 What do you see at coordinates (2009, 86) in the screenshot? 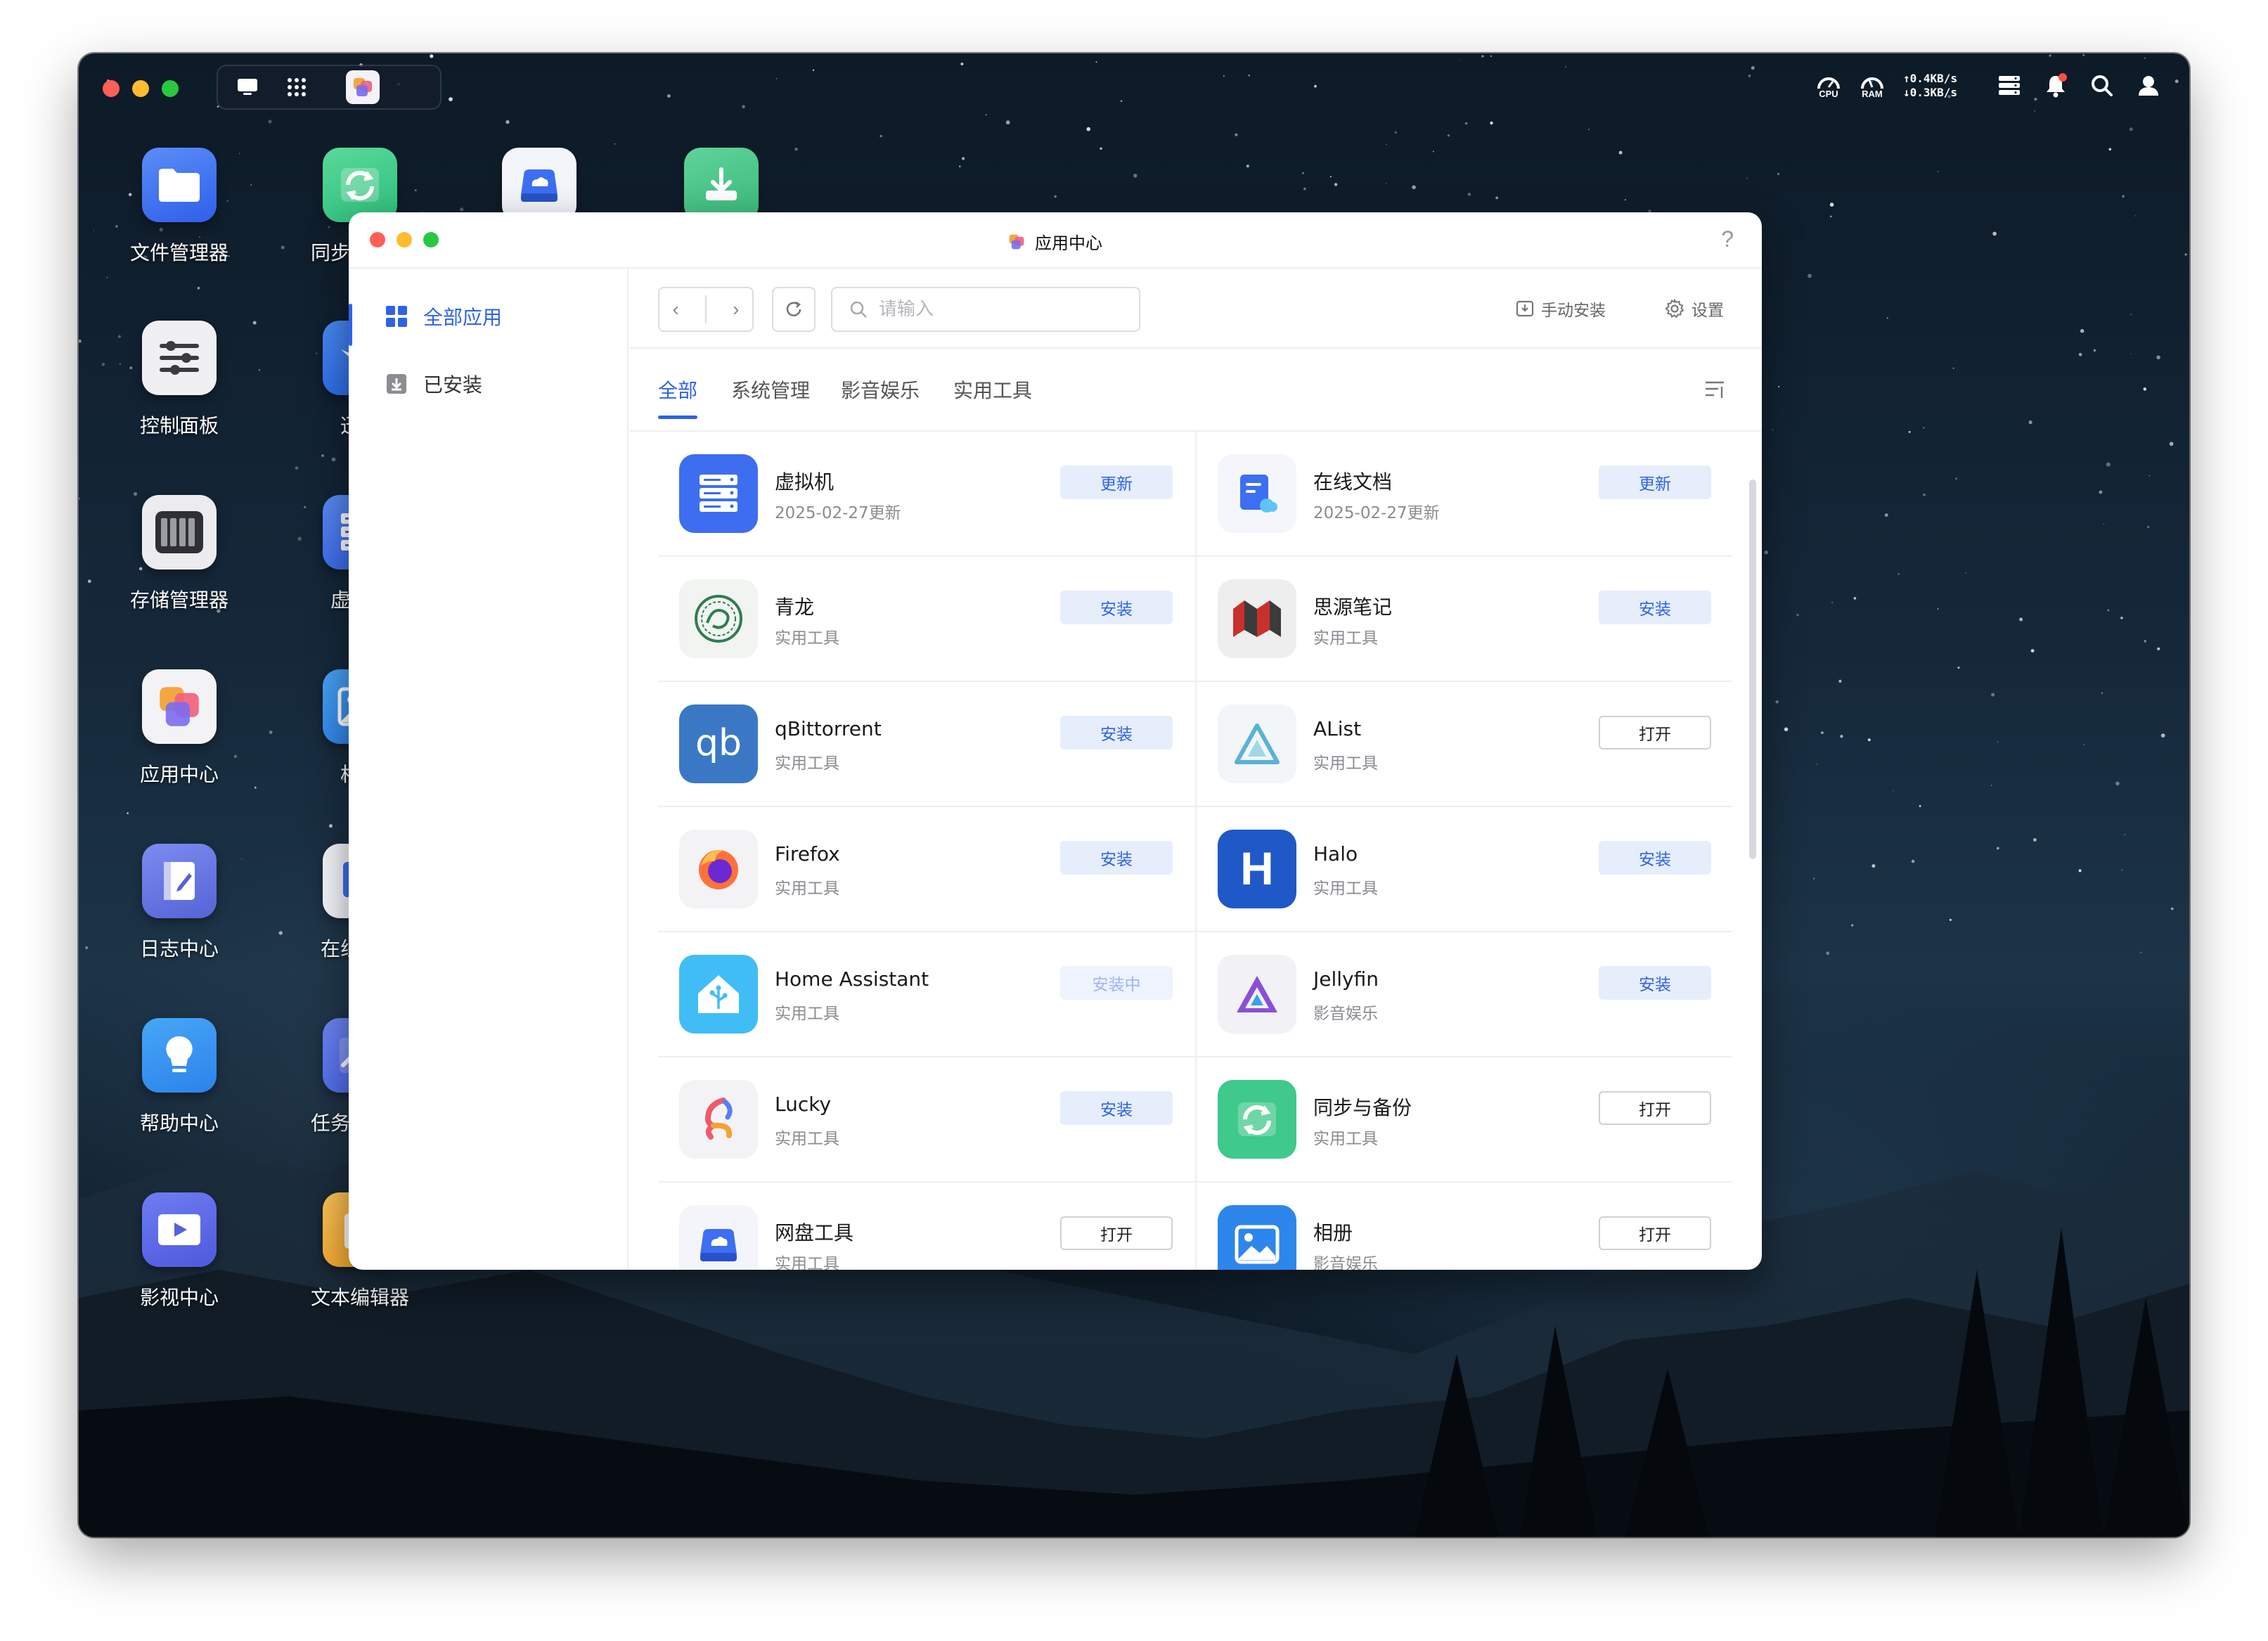
I see `widgets-icon` at bounding box center [2009, 86].